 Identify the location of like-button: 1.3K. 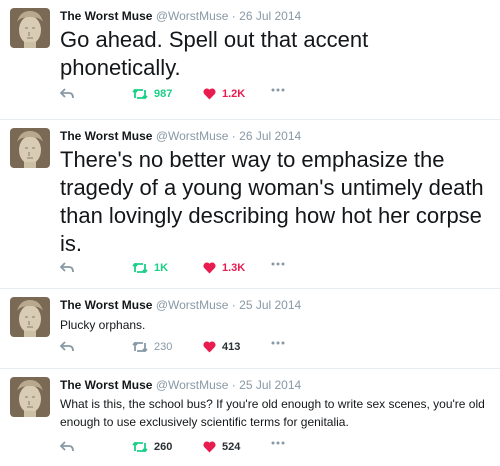
(224, 268).